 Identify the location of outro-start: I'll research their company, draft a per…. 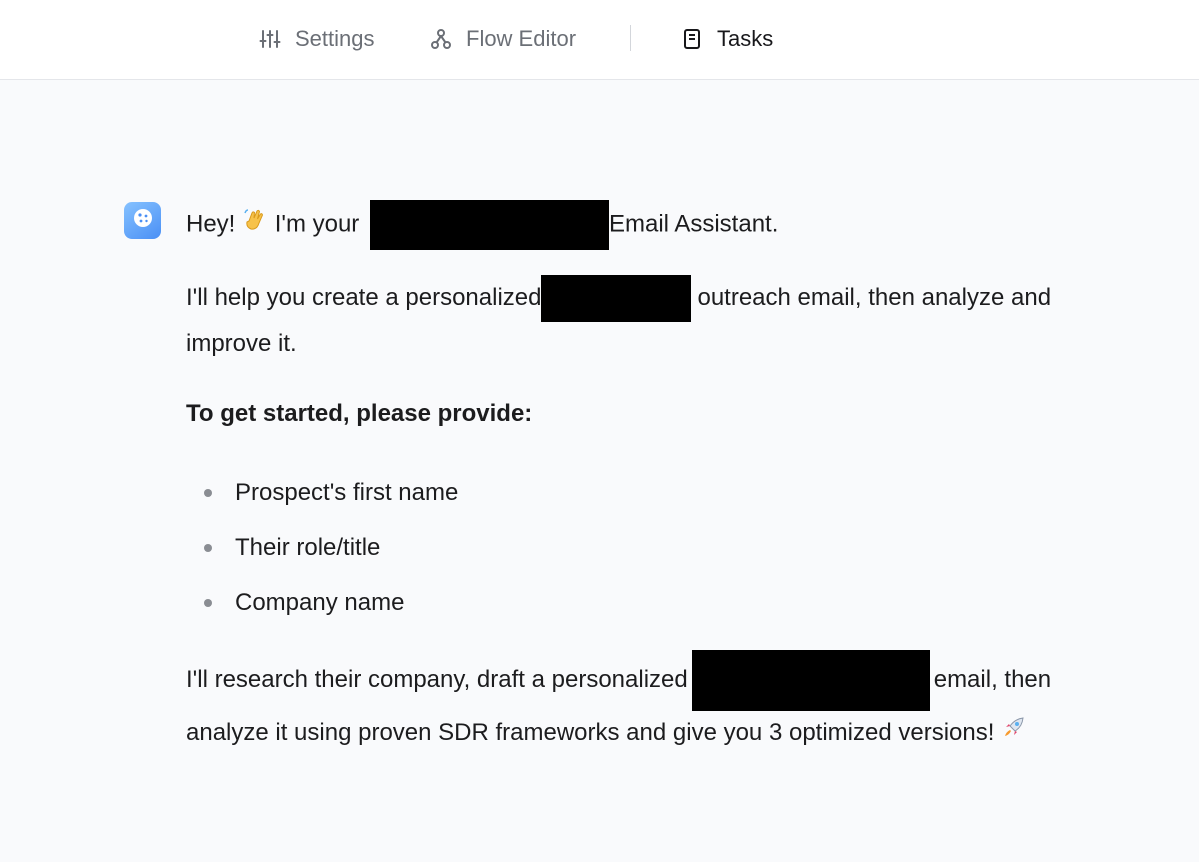
(437, 679).